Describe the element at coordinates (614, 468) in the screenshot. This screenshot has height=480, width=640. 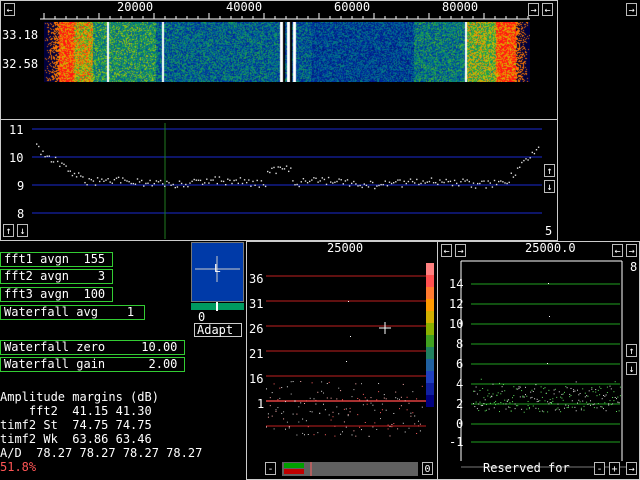
I see `hires-plus-button: +` at that location.